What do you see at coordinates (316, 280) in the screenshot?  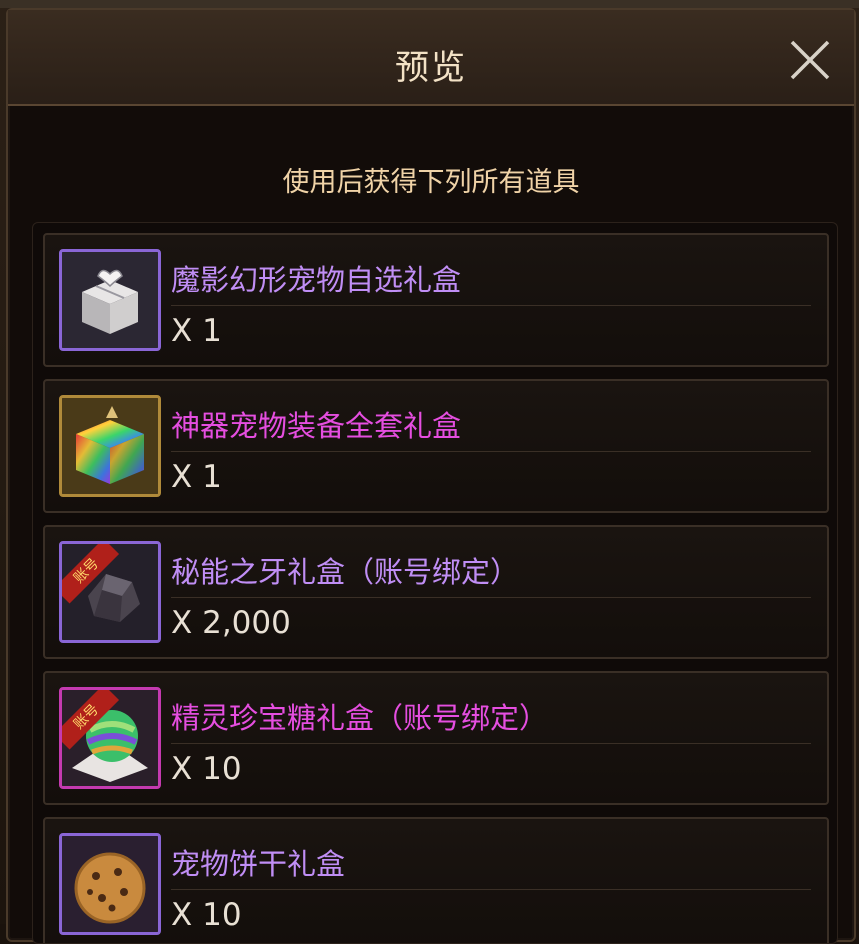 I see `item-name: 魔影幻形宠物自选礼盒` at bounding box center [316, 280].